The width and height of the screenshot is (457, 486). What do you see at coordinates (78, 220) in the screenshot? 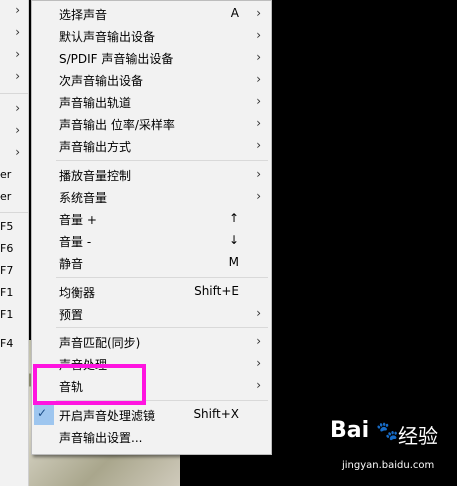
I see `menu-item-label: 音量 +` at bounding box center [78, 220].